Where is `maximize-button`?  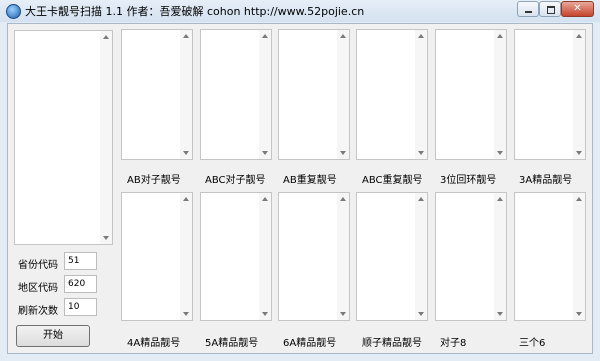 maximize-button is located at coordinates (550, 9).